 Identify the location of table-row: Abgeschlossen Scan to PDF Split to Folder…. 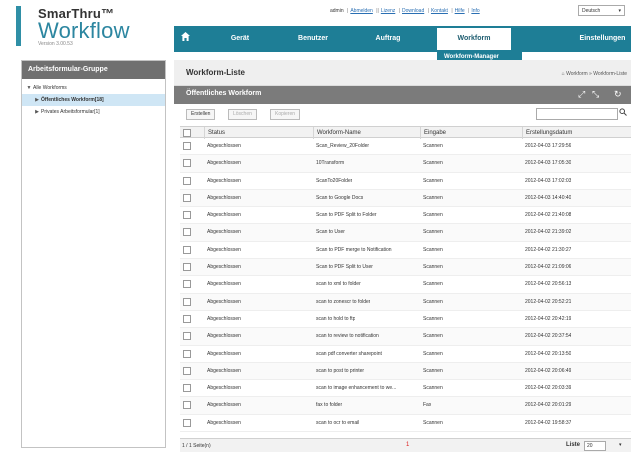
(405, 216).